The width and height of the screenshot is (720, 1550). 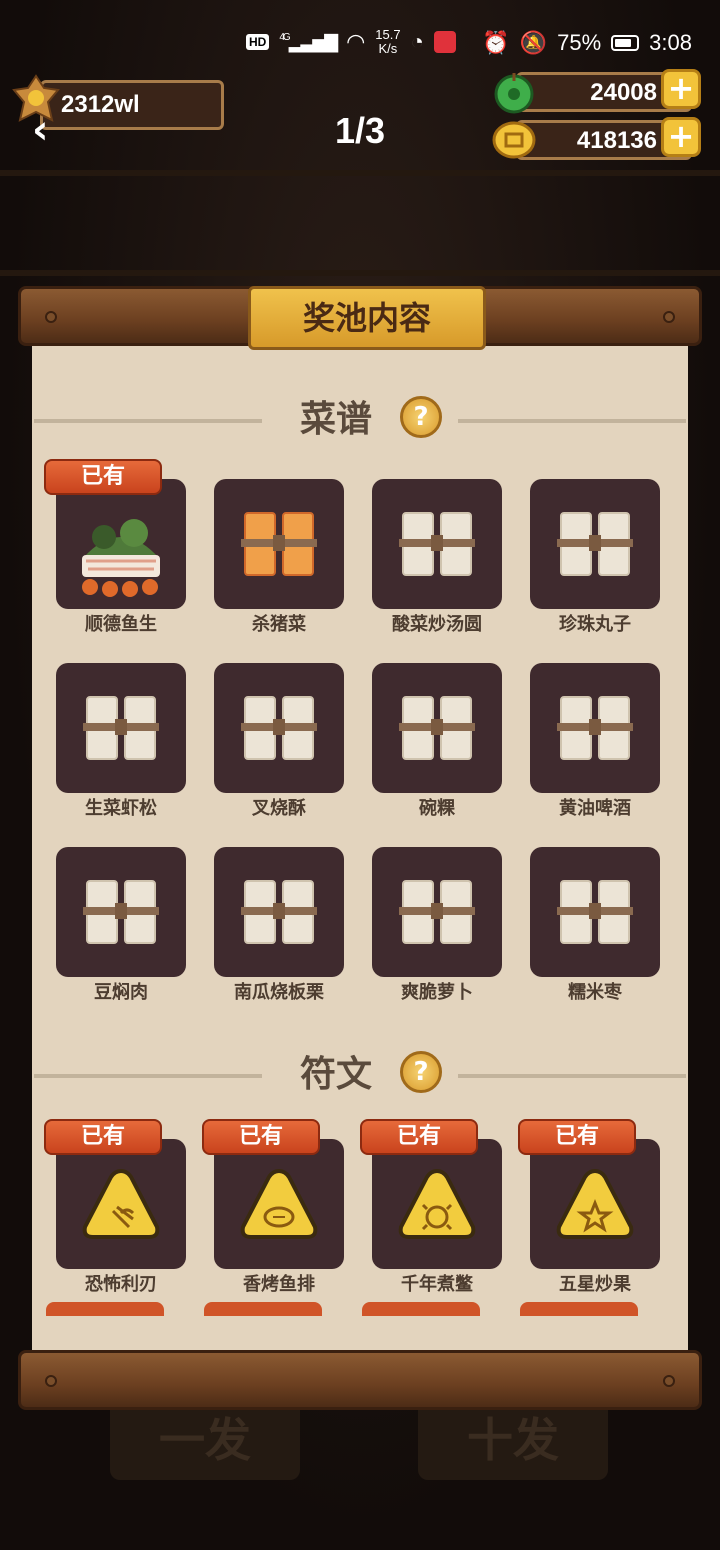 I want to click on item-label: 杀猪菜, so click(x=279, y=624).